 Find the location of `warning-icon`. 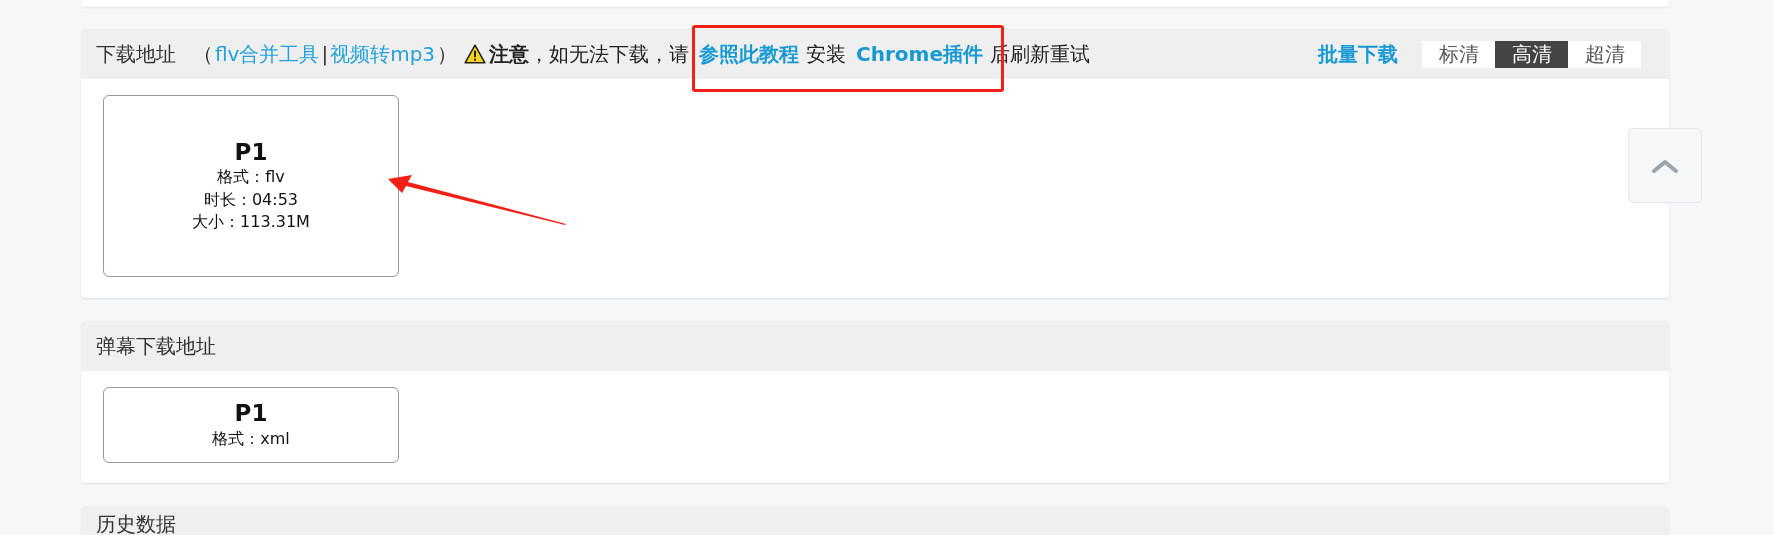

warning-icon is located at coordinates (475, 54).